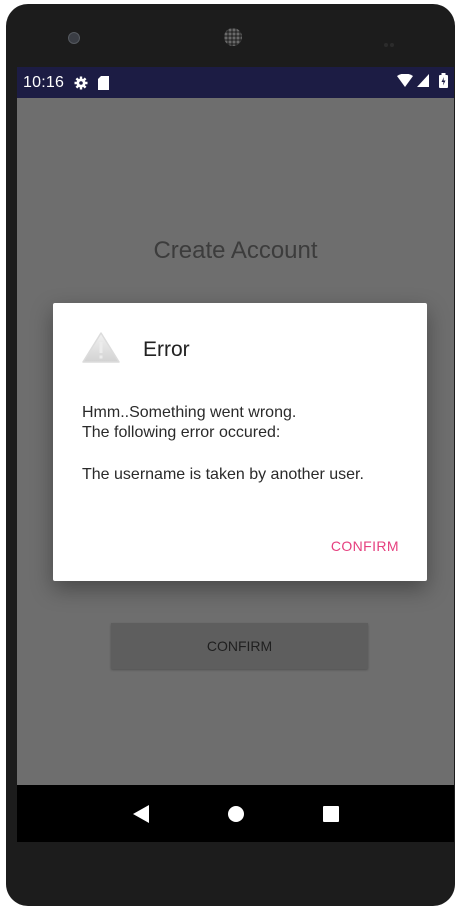 This screenshot has width=461, height=910. I want to click on back-icon, so click(141, 814).